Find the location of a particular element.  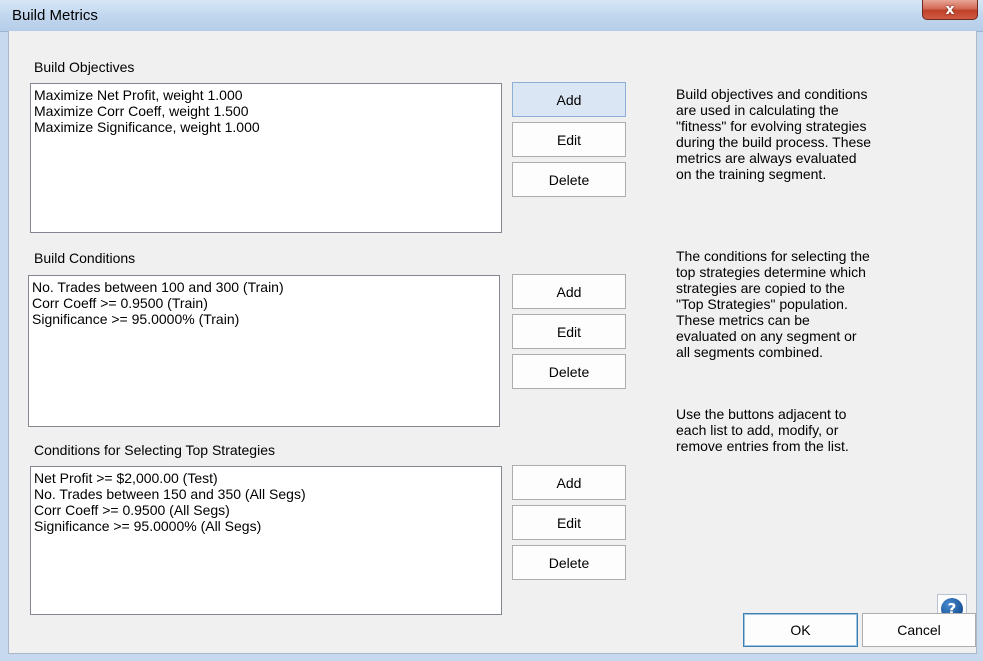

close-icon: x is located at coordinates (950, 9).